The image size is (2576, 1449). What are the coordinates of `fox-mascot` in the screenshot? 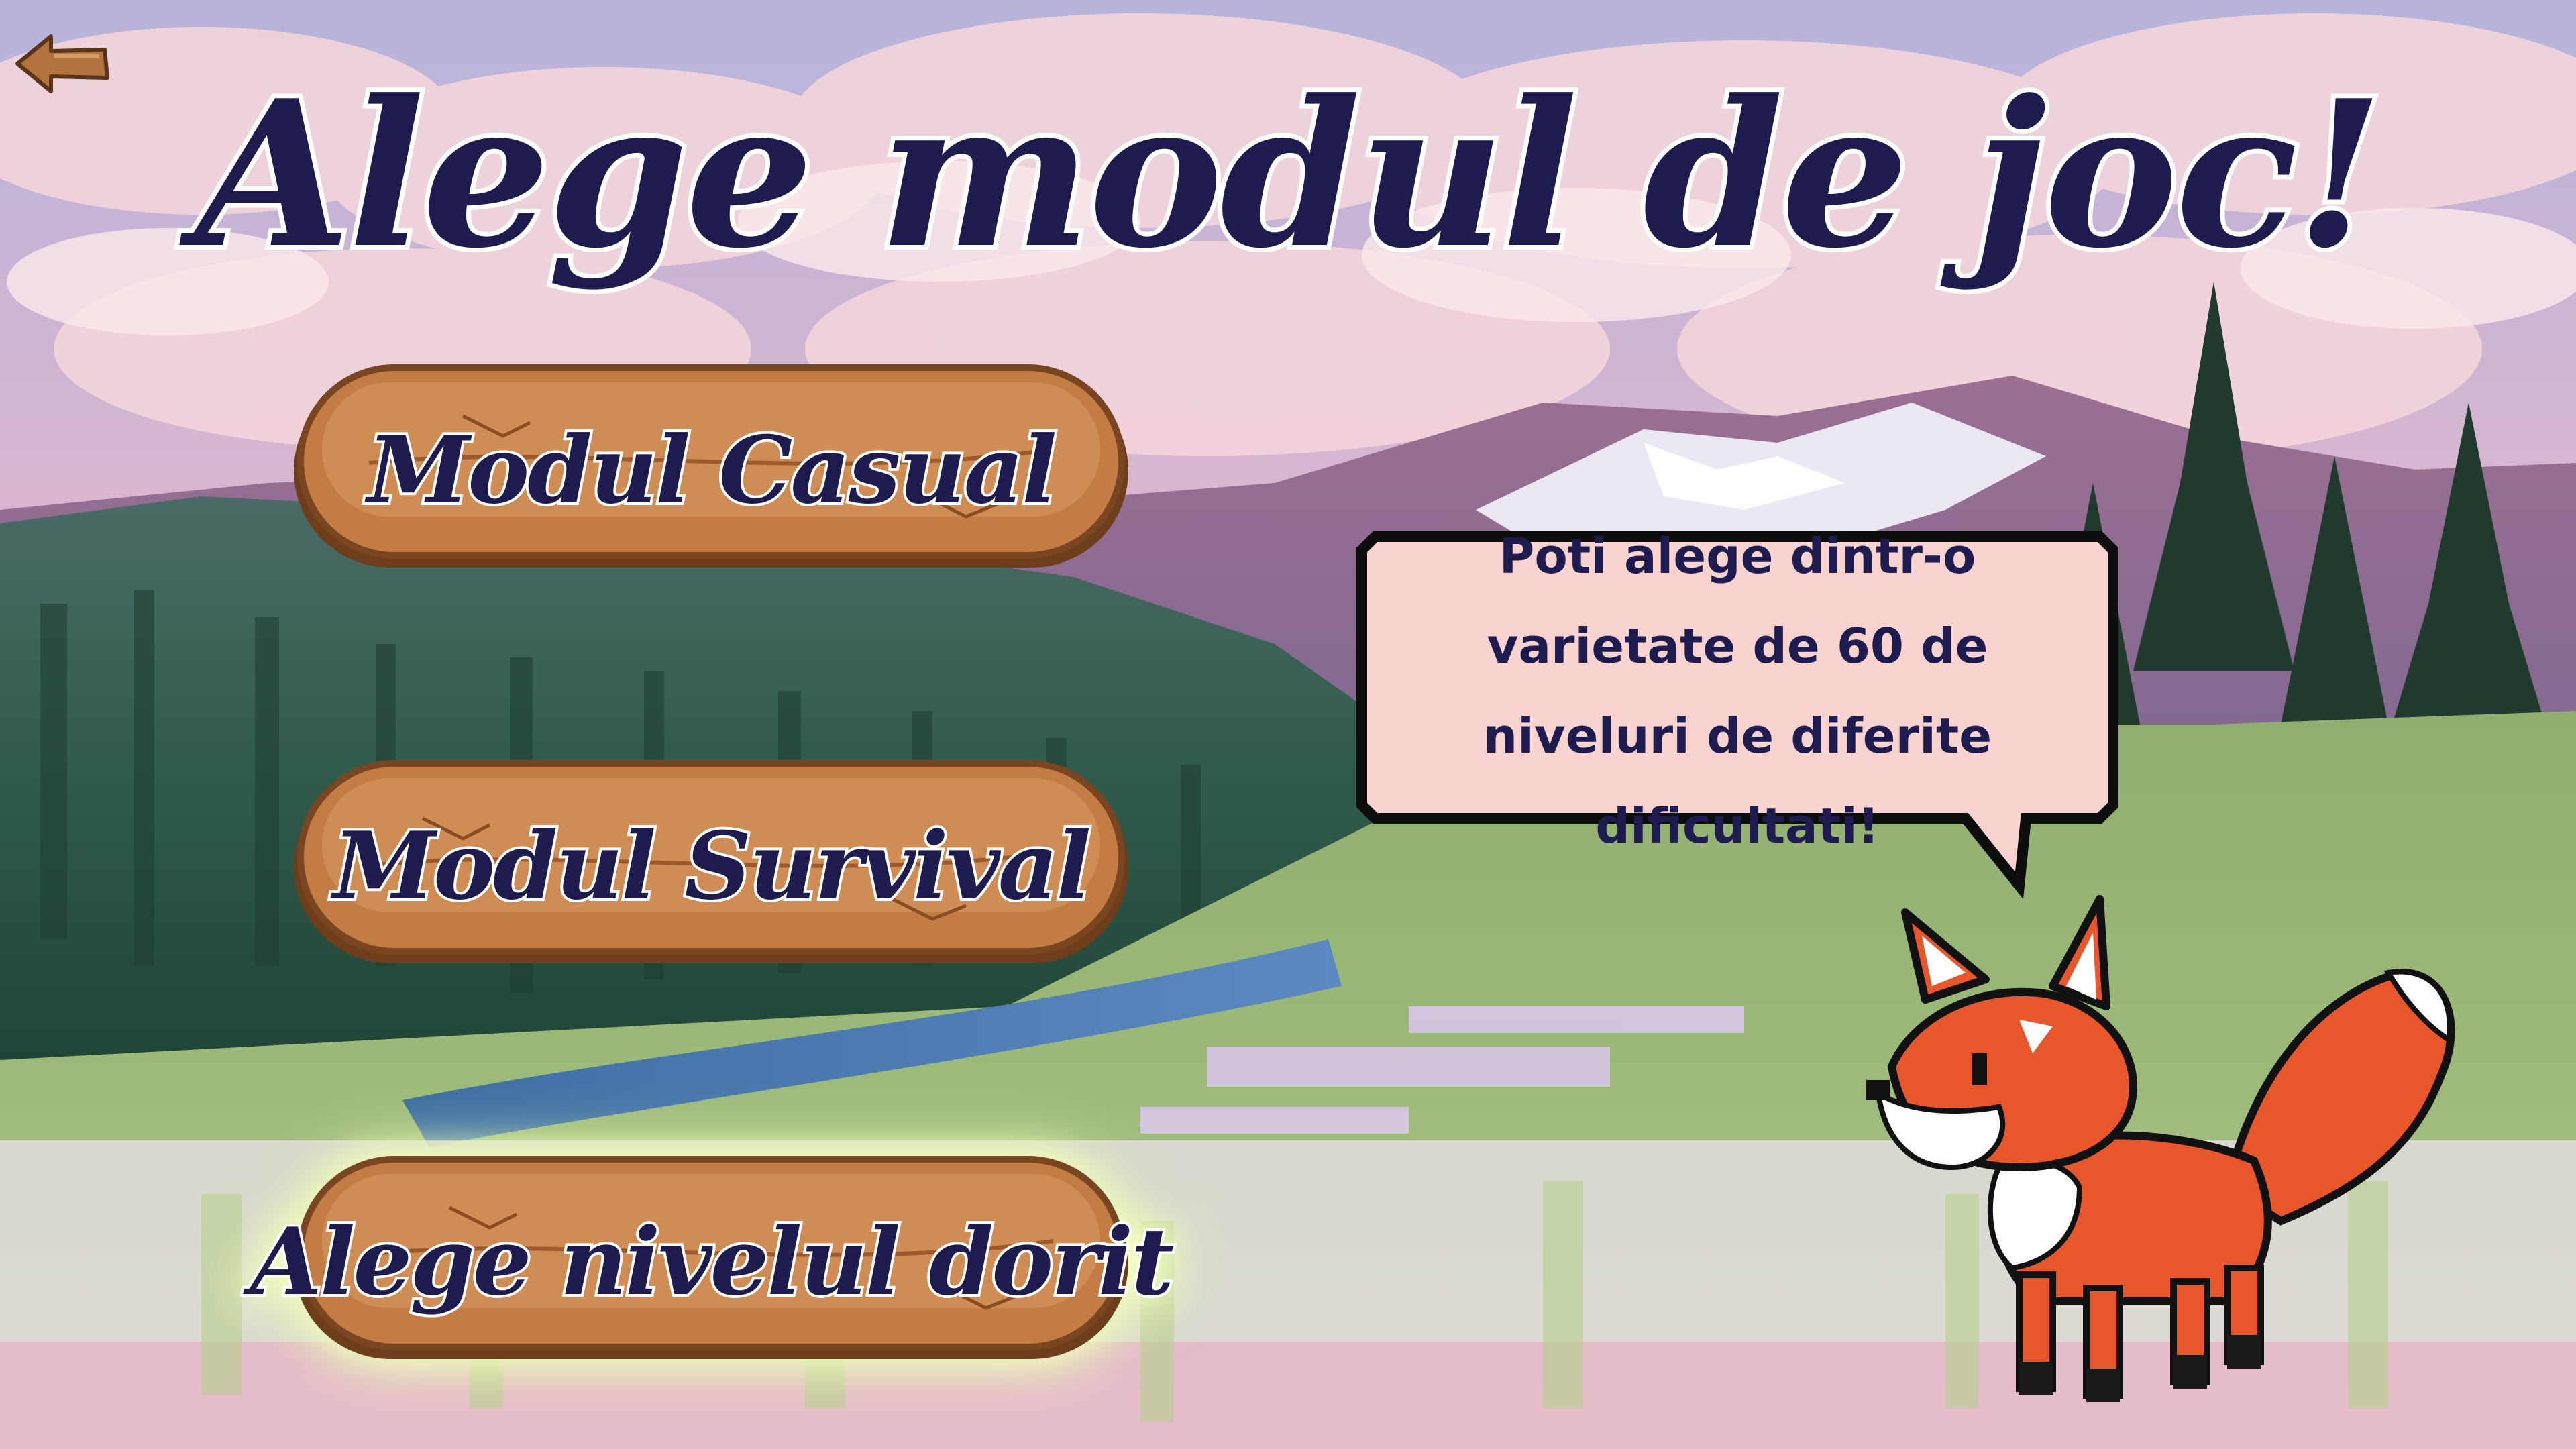 It's located at (2160, 1147).